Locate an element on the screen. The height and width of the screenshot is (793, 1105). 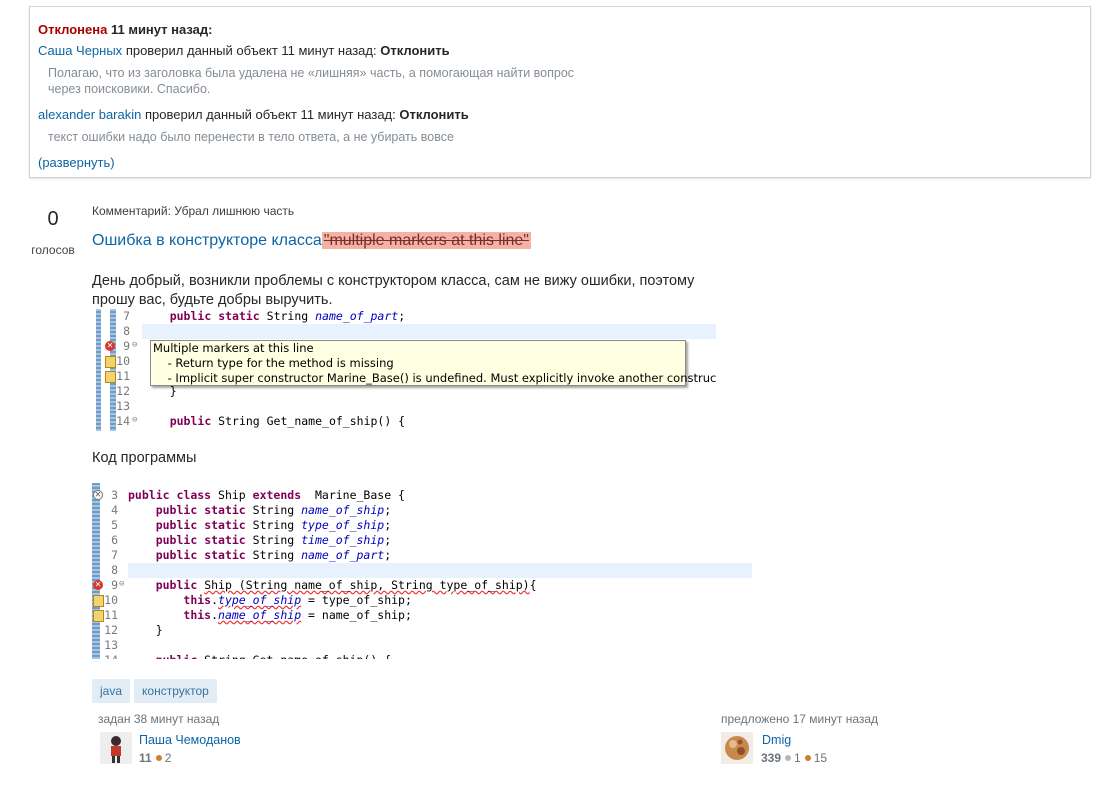
line-number: 6 is located at coordinates (114, 540).